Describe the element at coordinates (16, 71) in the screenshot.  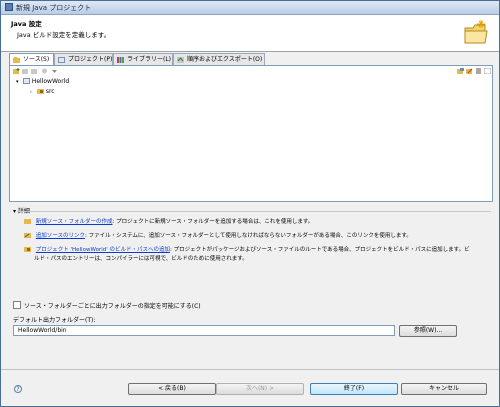
I see `add-folder-icon` at that location.